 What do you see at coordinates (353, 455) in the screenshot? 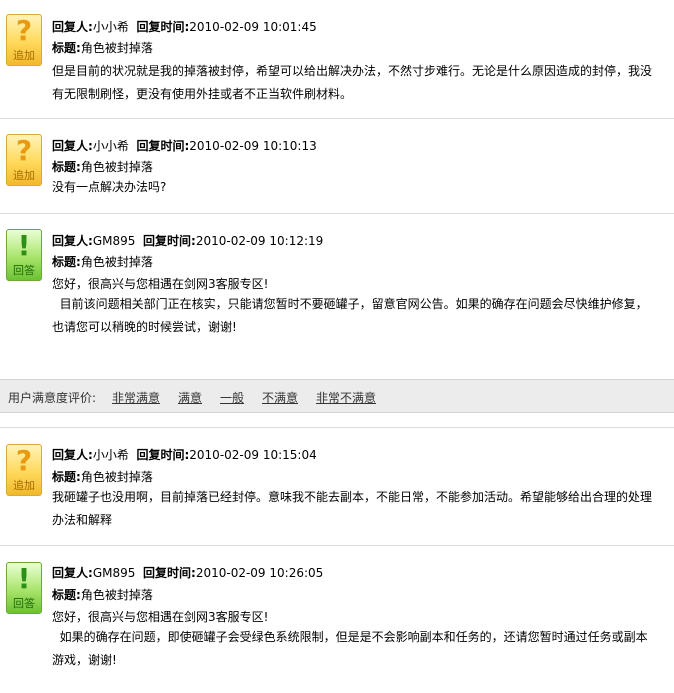
I see `reply-meta: 回复人:小小希 回复时间:2010-02-09 10:15:04` at bounding box center [353, 455].